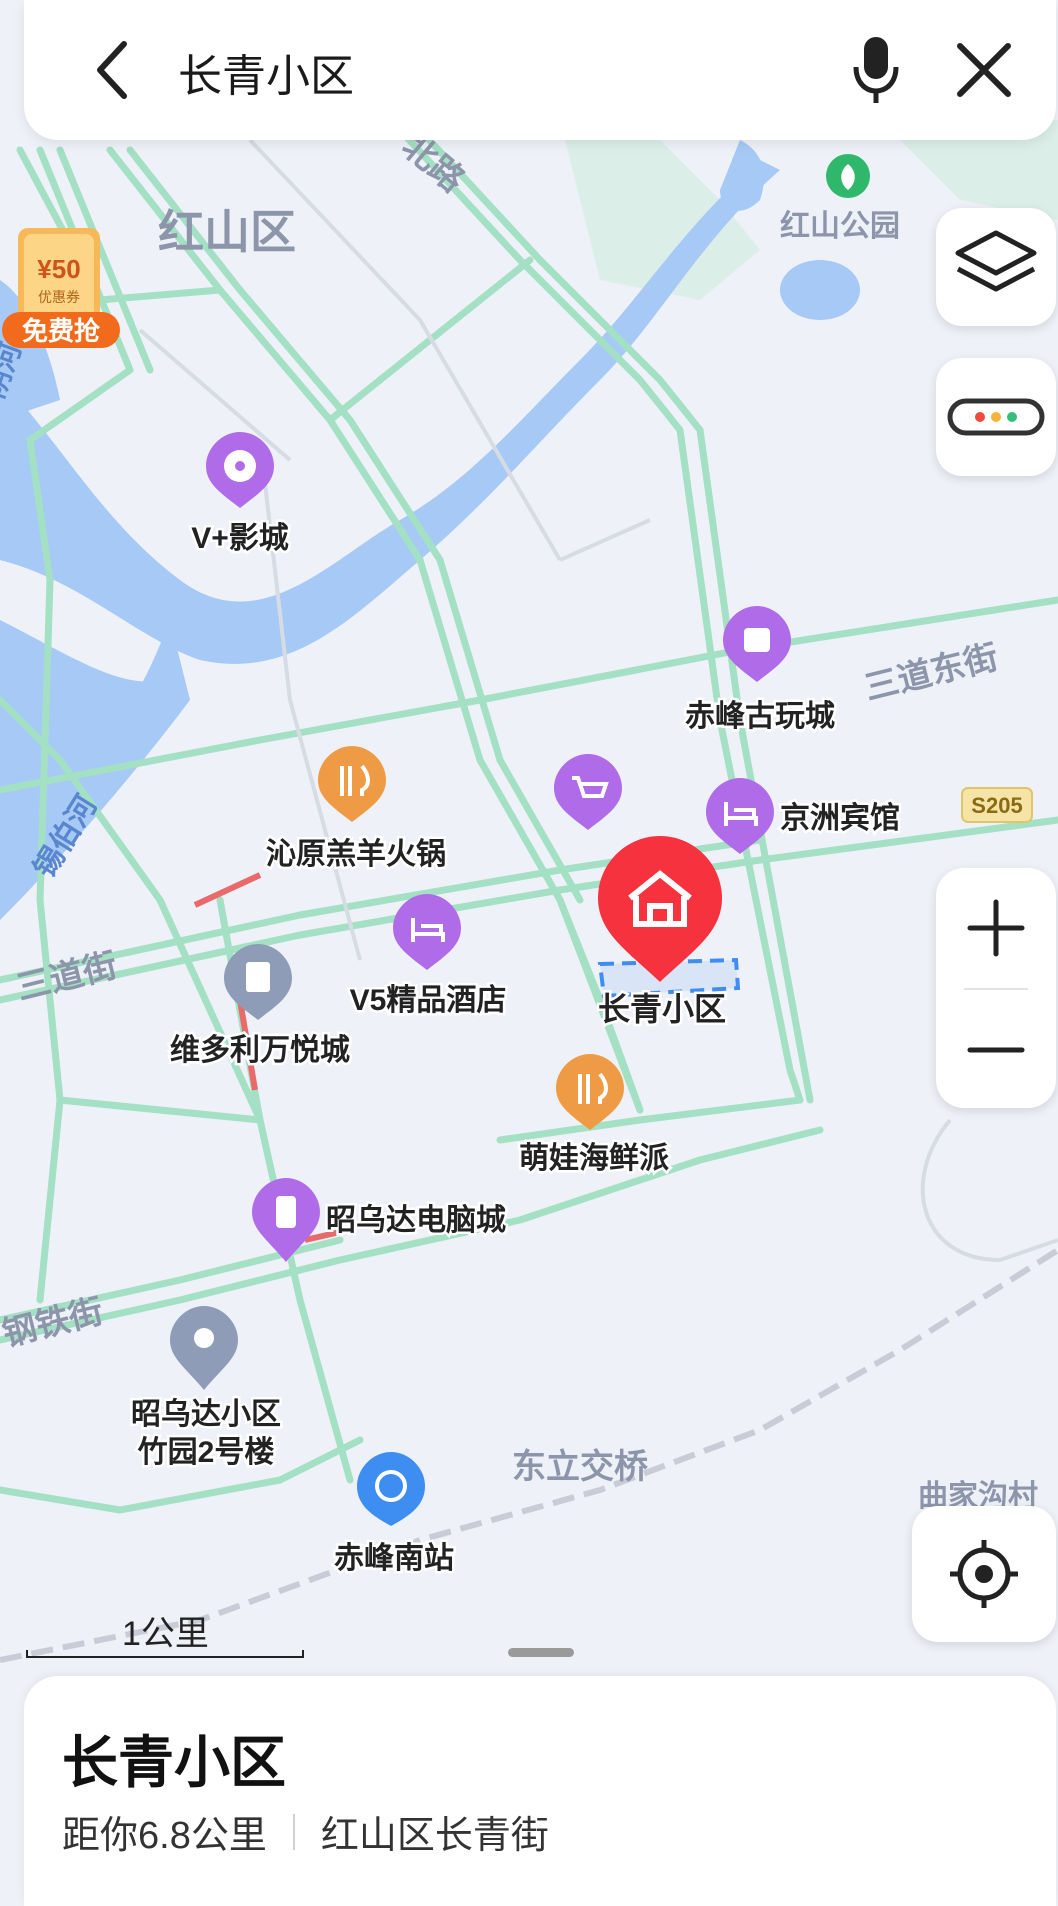 This screenshot has width=1058, height=1906. What do you see at coordinates (662, 1009) in the screenshot?
I see `selected-label: 长青小区` at bounding box center [662, 1009].